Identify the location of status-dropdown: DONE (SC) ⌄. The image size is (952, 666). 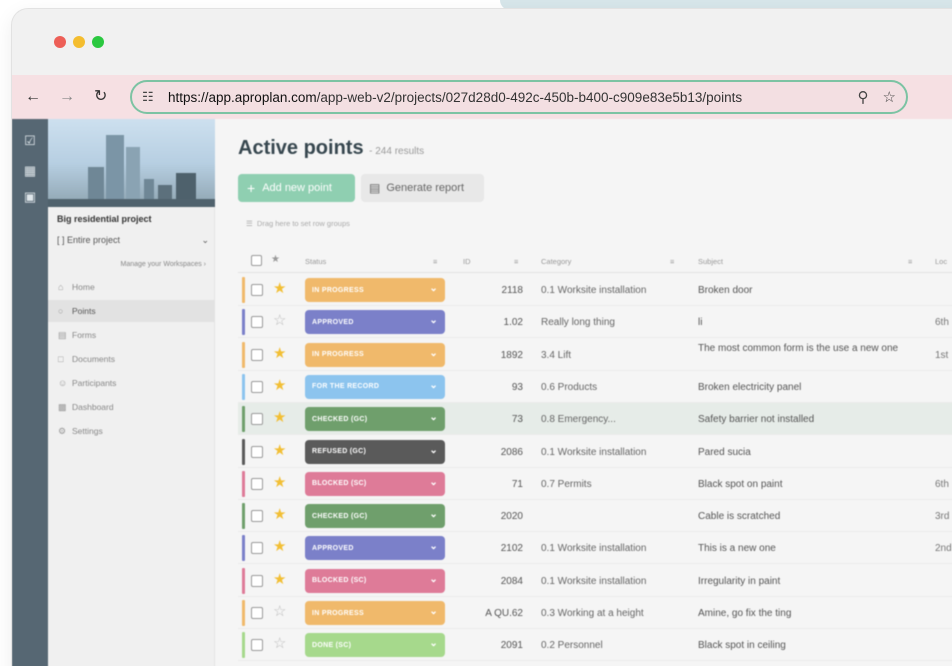
(375, 645).